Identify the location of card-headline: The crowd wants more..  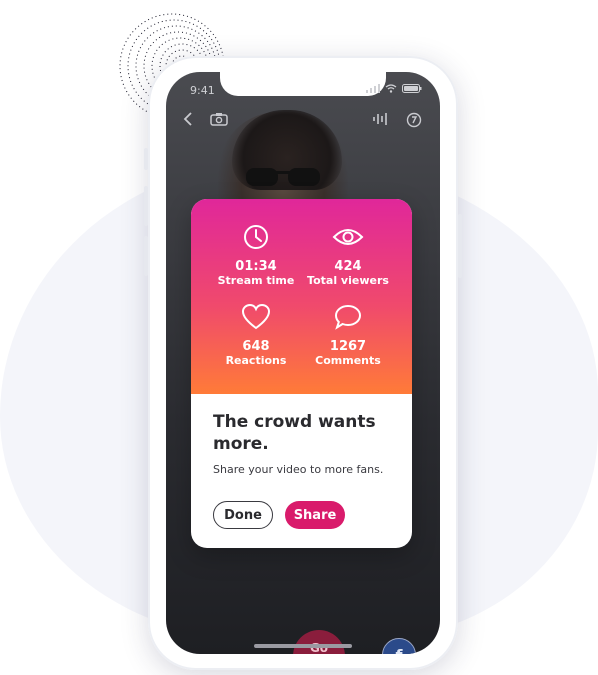
(294, 433).